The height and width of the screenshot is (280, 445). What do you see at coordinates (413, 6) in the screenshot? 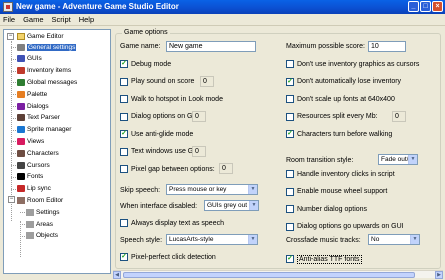
I see `minimize-button: _` at bounding box center [413, 6].